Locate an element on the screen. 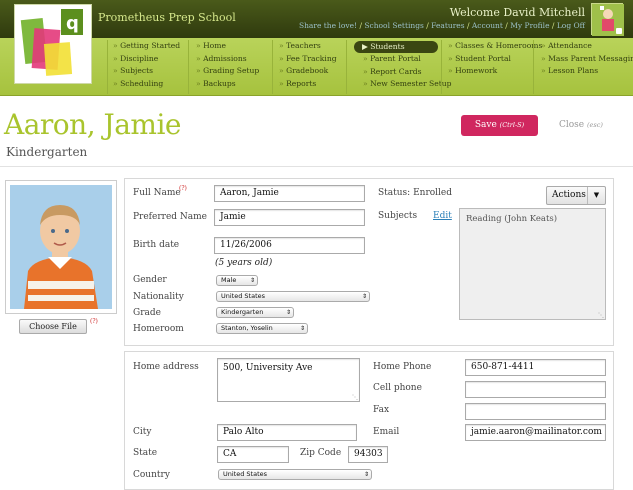  home-phone-input: 650-871-4411 is located at coordinates (535, 367).